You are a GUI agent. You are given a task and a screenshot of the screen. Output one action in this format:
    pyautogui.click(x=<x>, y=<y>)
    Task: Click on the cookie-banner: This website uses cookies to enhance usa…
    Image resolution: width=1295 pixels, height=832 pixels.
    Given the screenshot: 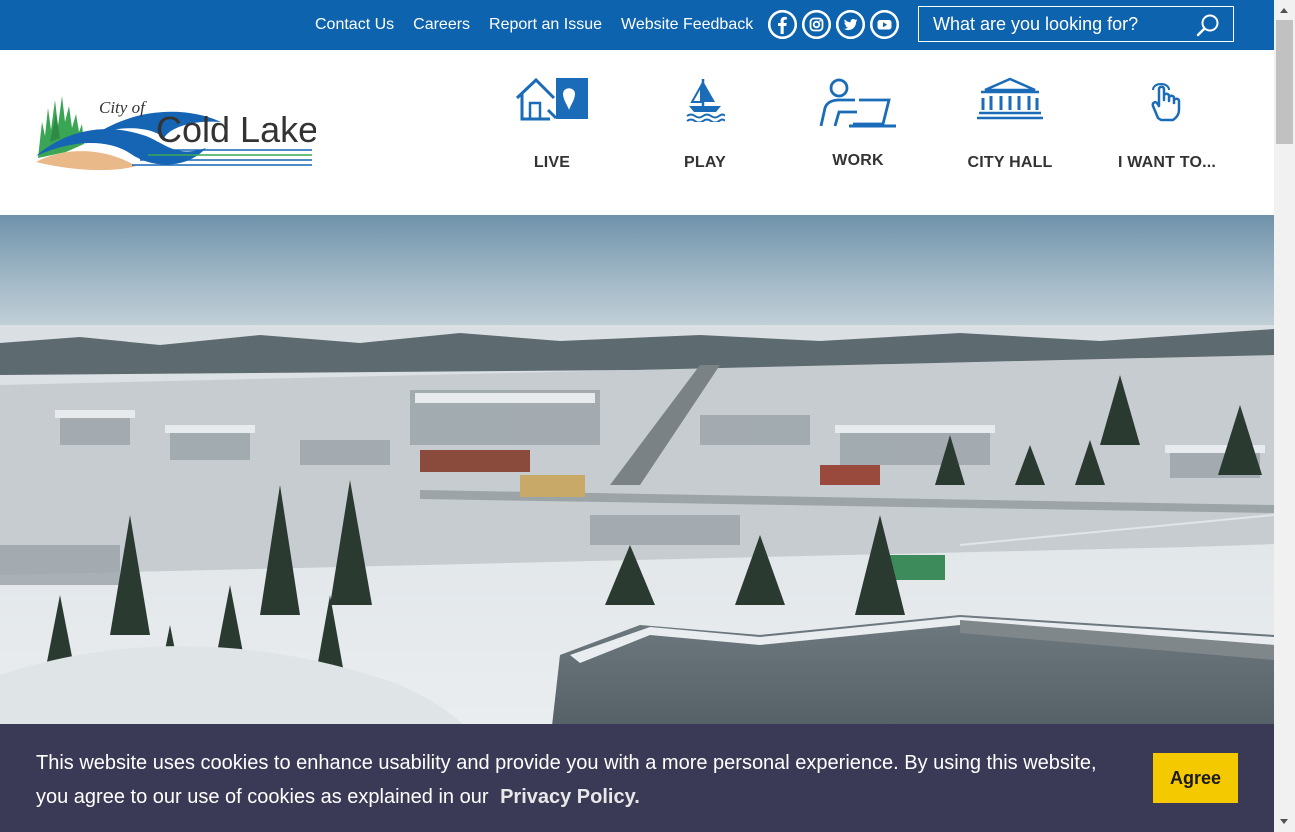 What is the action you would take?
    pyautogui.click(x=637, y=778)
    